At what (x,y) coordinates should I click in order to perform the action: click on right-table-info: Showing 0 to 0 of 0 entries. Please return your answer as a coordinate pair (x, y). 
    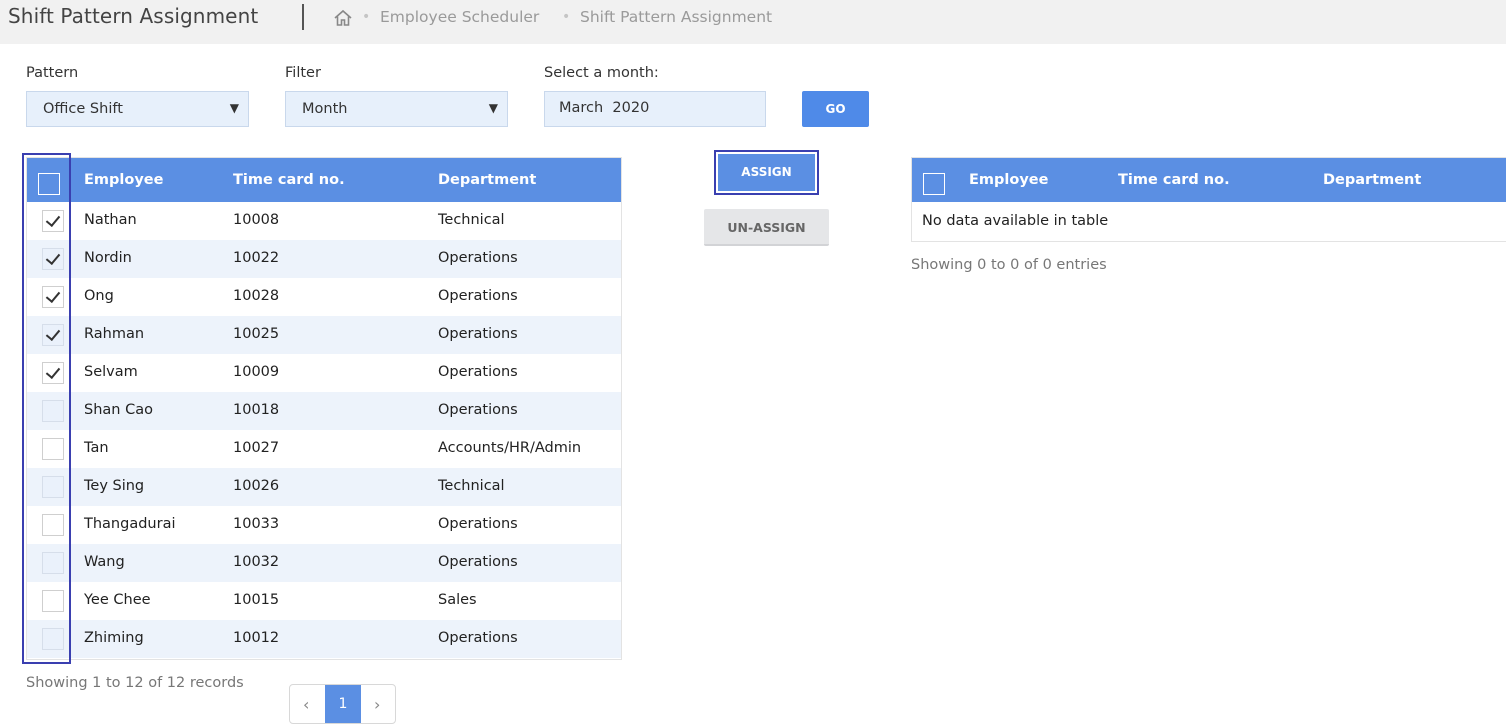
    Looking at the image, I should click on (1009, 265).